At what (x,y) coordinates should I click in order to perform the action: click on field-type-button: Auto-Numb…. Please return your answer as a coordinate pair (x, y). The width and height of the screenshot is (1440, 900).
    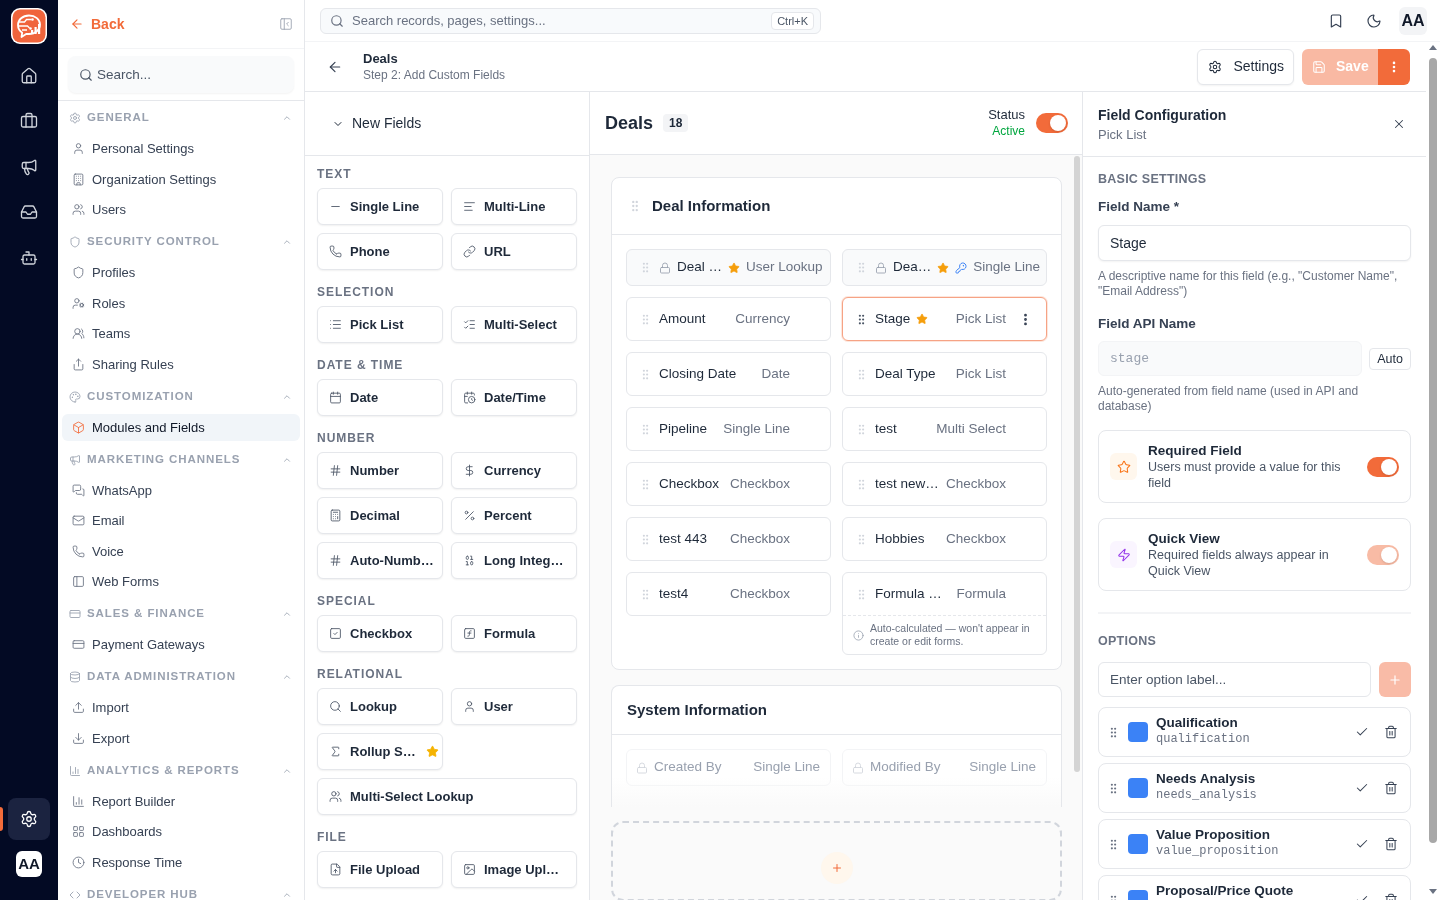
    Looking at the image, I should click on (380, 560).